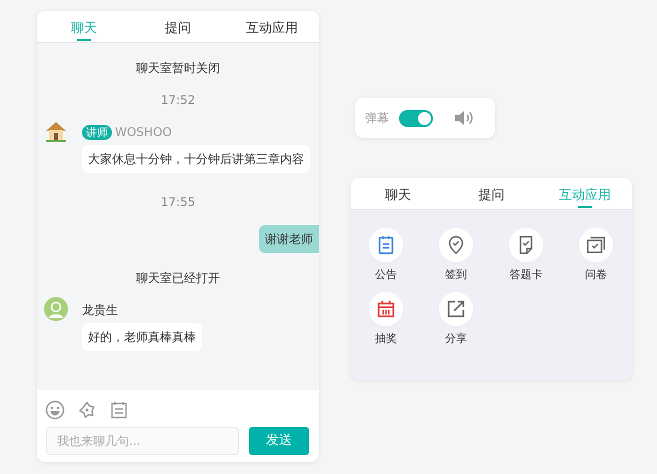 The image size is (657, 474). Describe the element at coordinates (178, 68) in the screenshot. I see `system-message: 聊天室暂时关闭` at that location.